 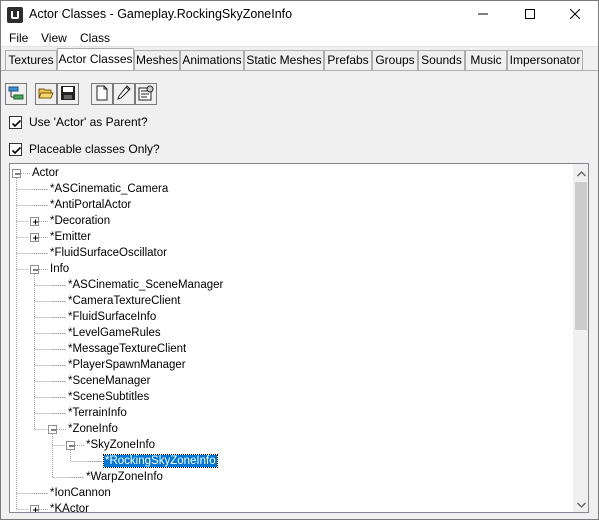 I want to click on tab-animations: Animations, so click(x=212, y=60).